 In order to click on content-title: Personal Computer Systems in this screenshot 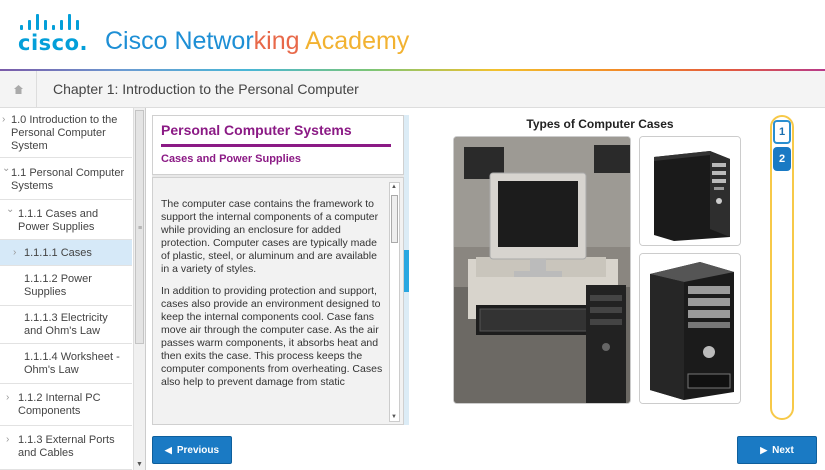, I will do `click(256, 130)`.